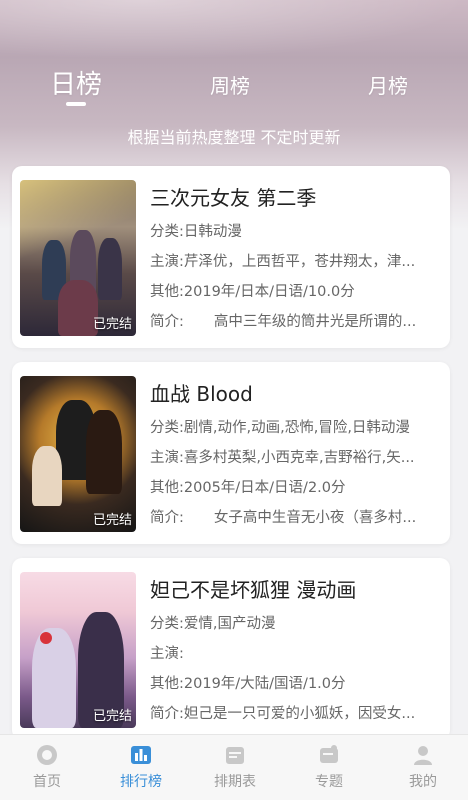  Describe the element at coordinates (141, 782) in the screenshot. I see `nav-ranking-label: 排行榜` at that location.